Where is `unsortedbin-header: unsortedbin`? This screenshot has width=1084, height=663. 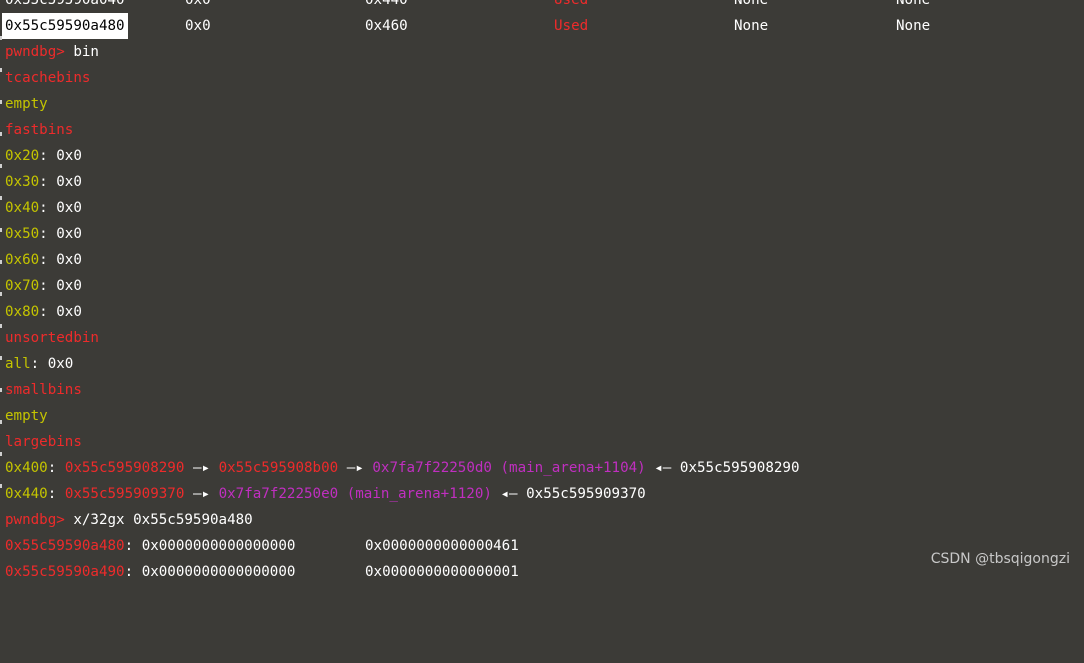 unsortedbin-header: unsortedbin is located at coordinates (52, 338).